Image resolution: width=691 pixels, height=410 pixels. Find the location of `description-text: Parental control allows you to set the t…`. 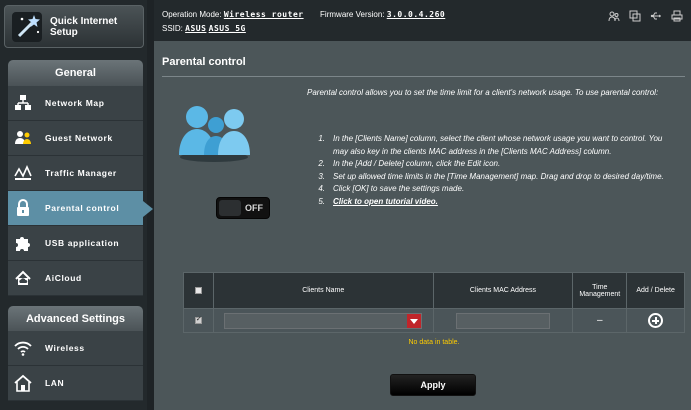

description-text: Parental control allows you to set the t… is located at coordinates (483, 92).